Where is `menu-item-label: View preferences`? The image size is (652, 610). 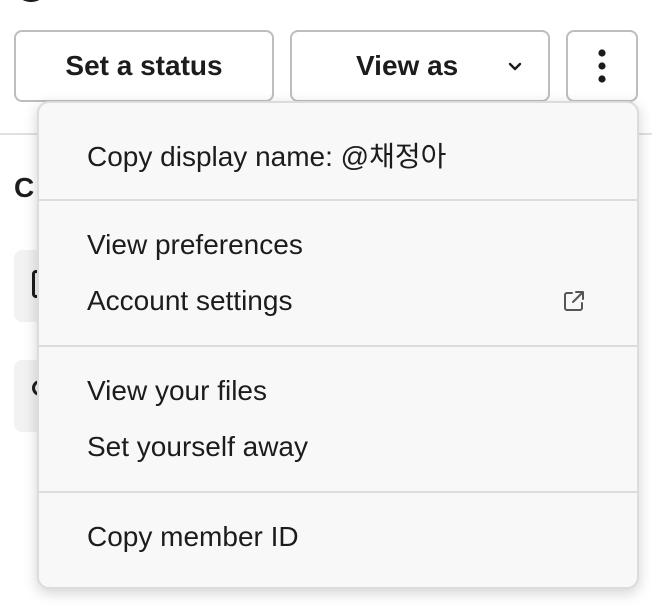
menu-item-label: View preferences is located at coordinates (195, 244).